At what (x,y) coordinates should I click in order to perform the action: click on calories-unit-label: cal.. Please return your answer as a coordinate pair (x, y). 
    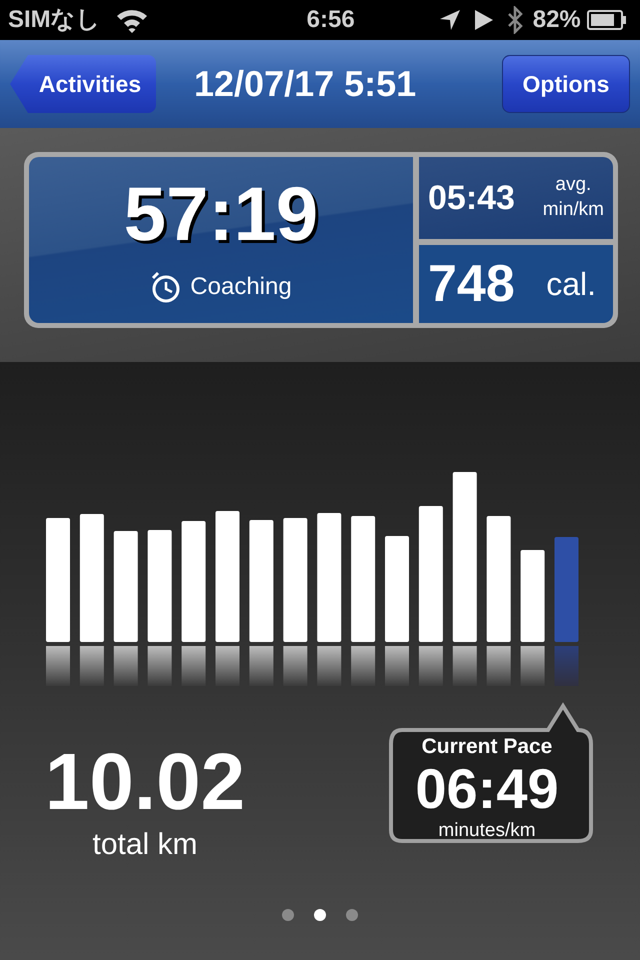
    Looking at the image, I should click on (571, 284).